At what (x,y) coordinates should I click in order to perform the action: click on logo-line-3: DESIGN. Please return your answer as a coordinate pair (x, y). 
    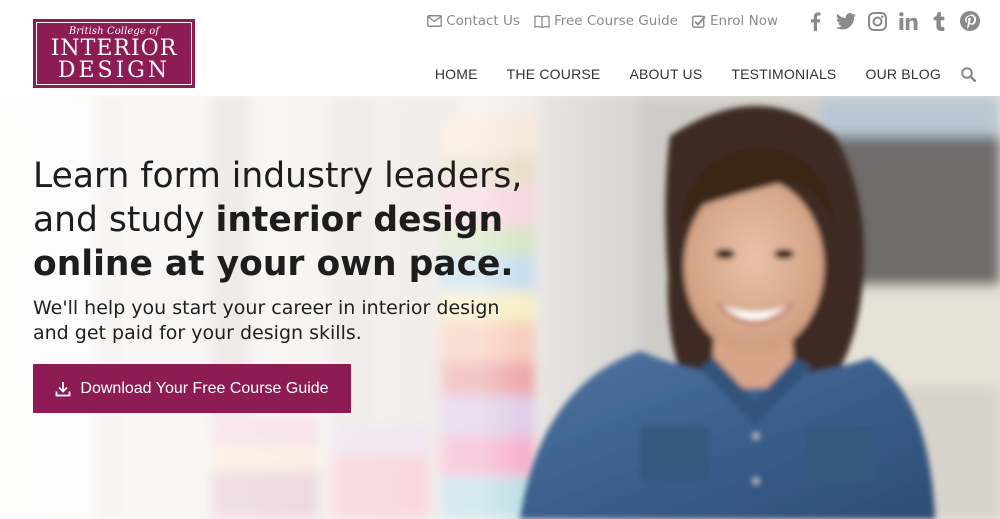
    Looking at the image, I should click on (114, 70).